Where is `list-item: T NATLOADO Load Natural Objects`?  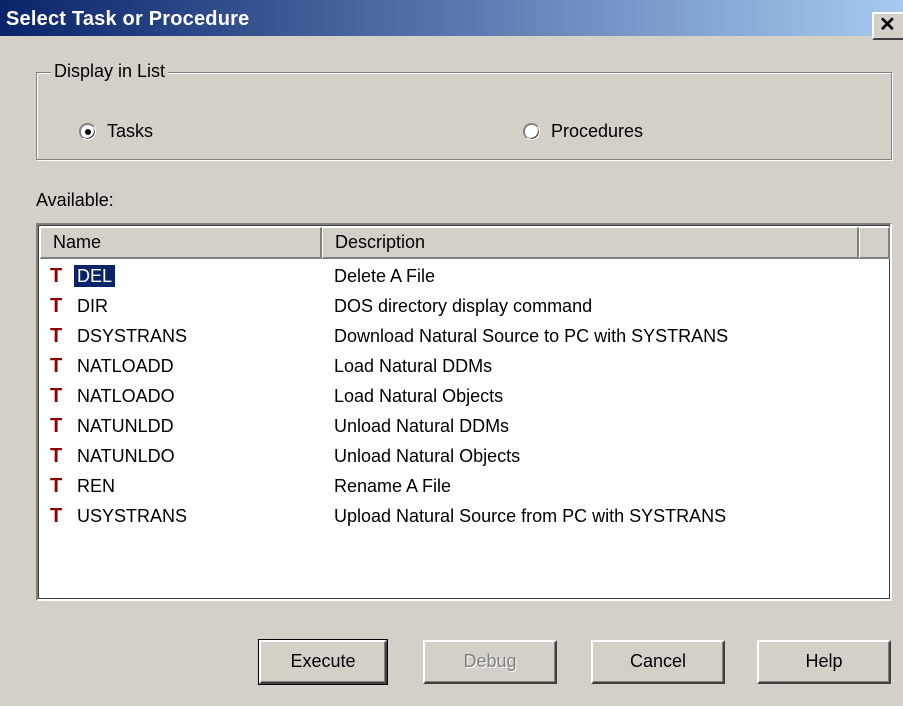
list-item: T NATLOADO Load Natural Objects is located at coordinates (463, 396).